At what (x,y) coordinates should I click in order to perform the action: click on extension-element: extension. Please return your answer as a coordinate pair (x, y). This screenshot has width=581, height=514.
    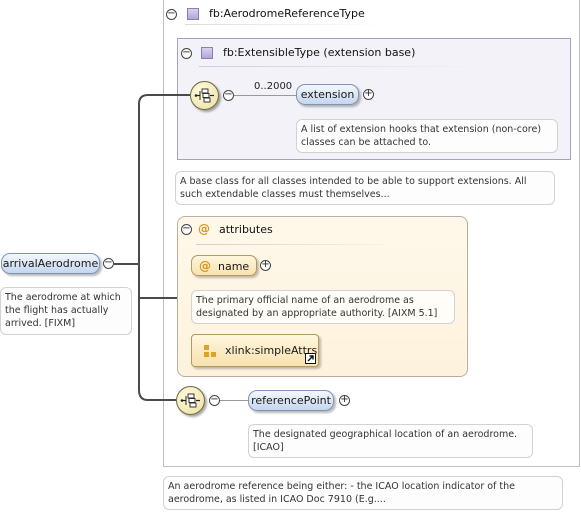
    Looking at the image, I should click on (327, 94).